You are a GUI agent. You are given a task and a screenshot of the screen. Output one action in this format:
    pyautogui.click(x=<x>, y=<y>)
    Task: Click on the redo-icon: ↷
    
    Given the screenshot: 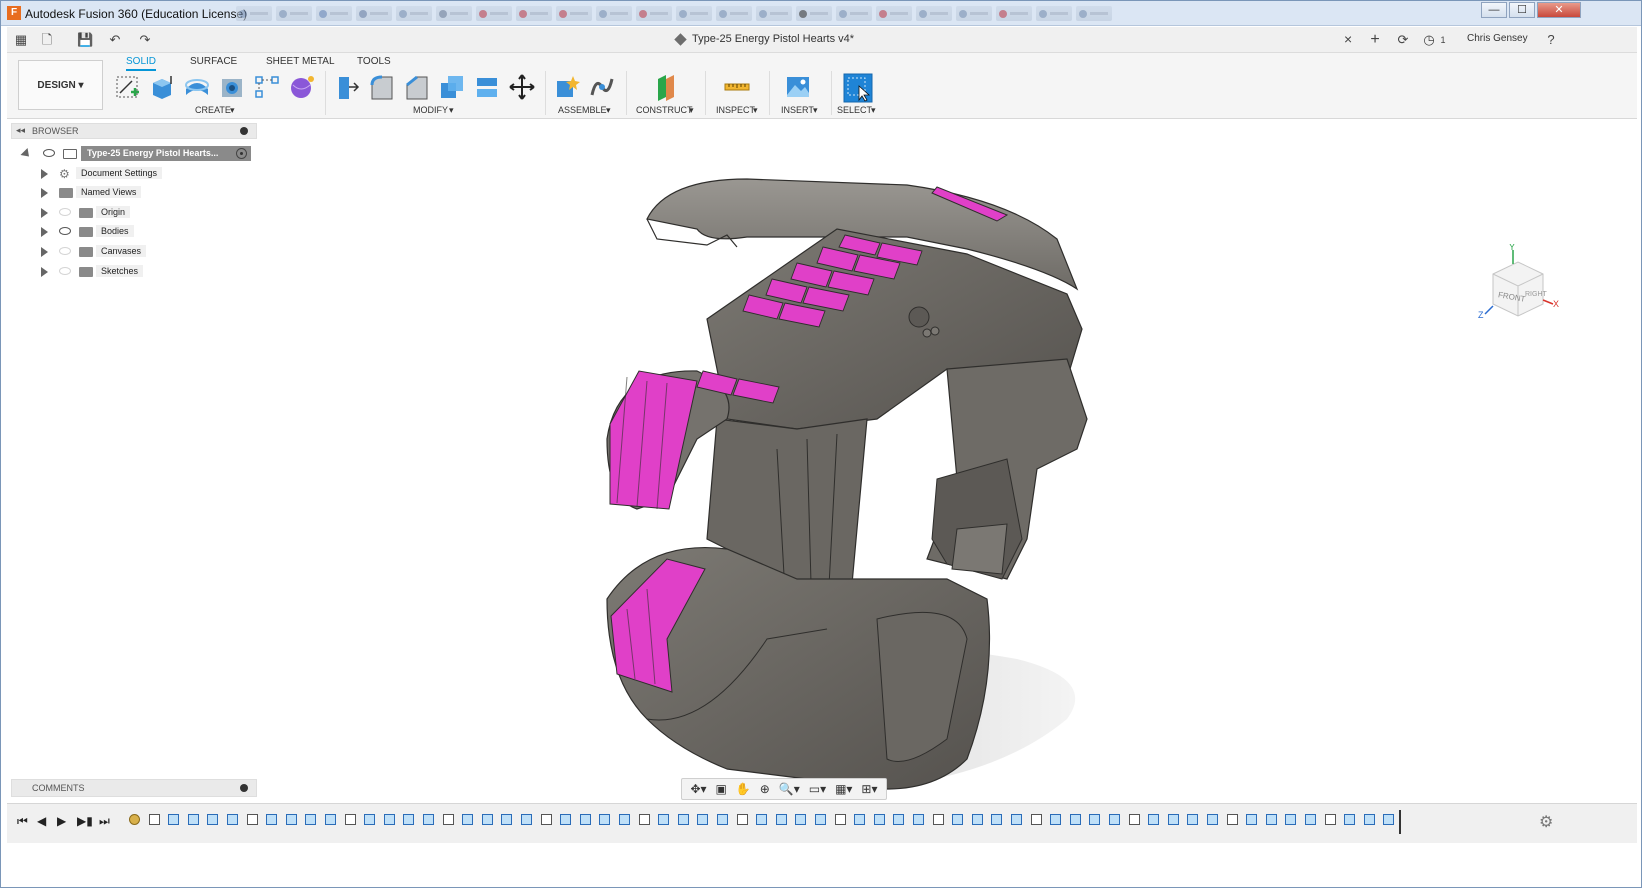 What is the action you would take?
    pyautogui.click(x=145, y=40)
    